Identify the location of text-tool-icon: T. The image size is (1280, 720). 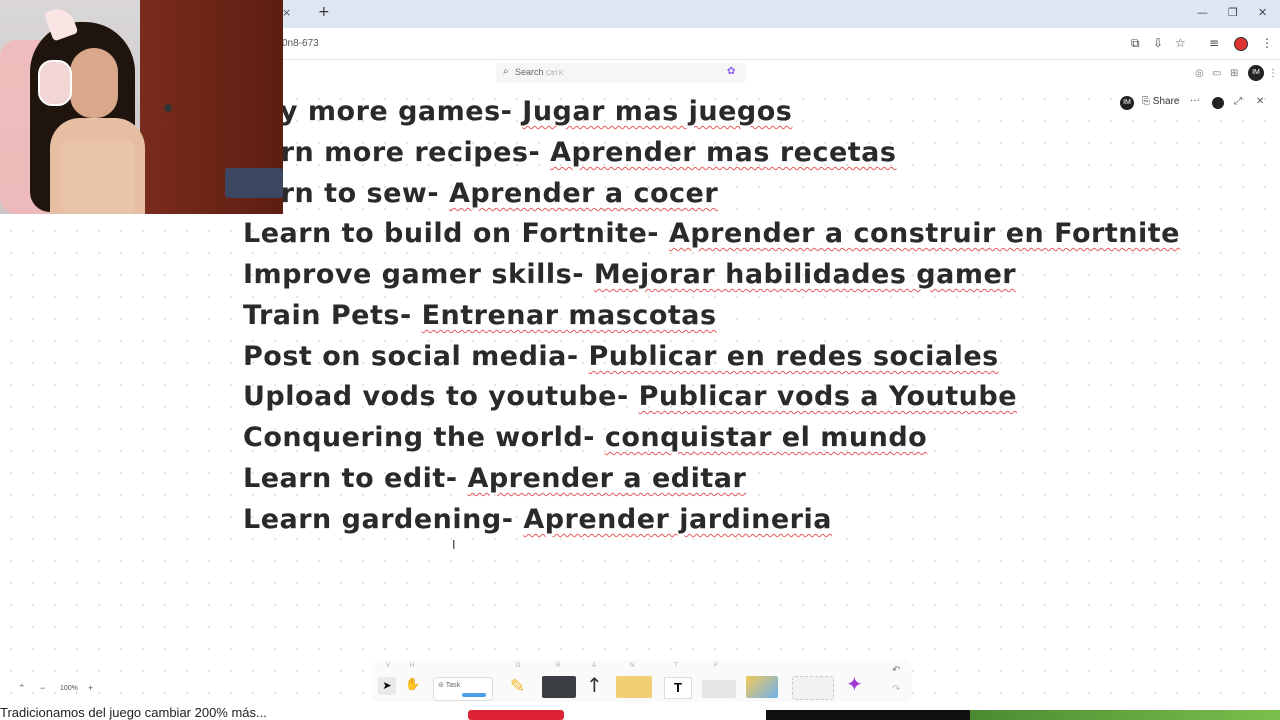
(678, 688).